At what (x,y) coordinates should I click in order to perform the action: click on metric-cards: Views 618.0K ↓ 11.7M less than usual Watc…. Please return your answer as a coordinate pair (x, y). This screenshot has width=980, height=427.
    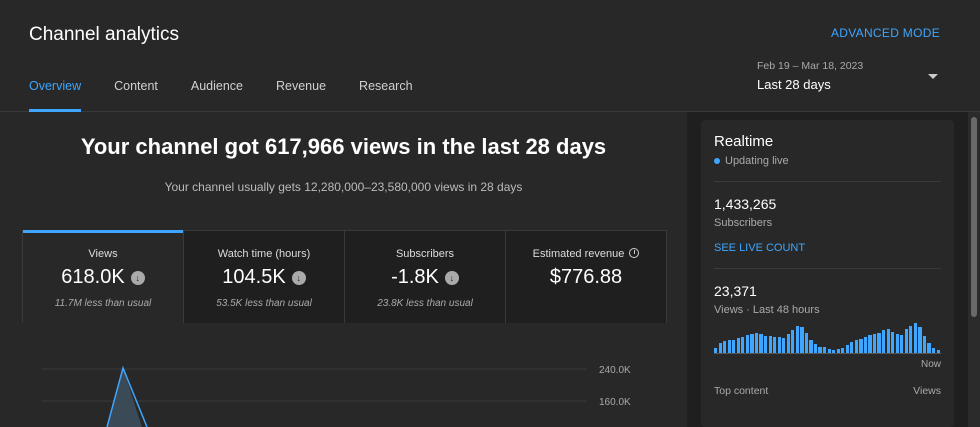
    Looking at the image, I should click on (344, 276).